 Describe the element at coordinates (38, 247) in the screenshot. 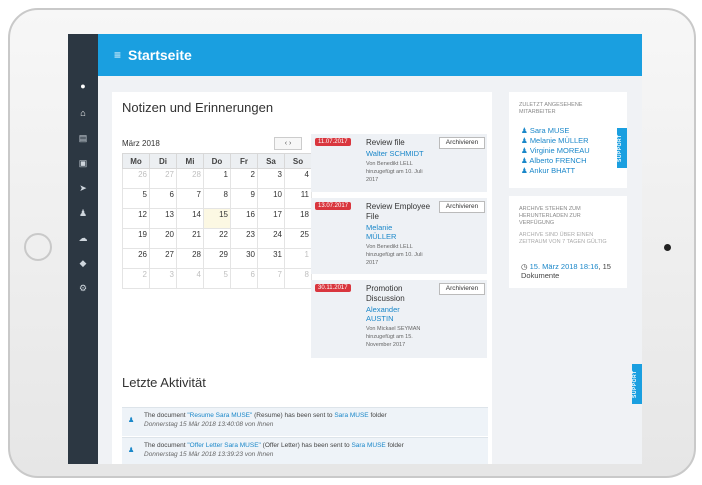

I see `home-button` at that location.